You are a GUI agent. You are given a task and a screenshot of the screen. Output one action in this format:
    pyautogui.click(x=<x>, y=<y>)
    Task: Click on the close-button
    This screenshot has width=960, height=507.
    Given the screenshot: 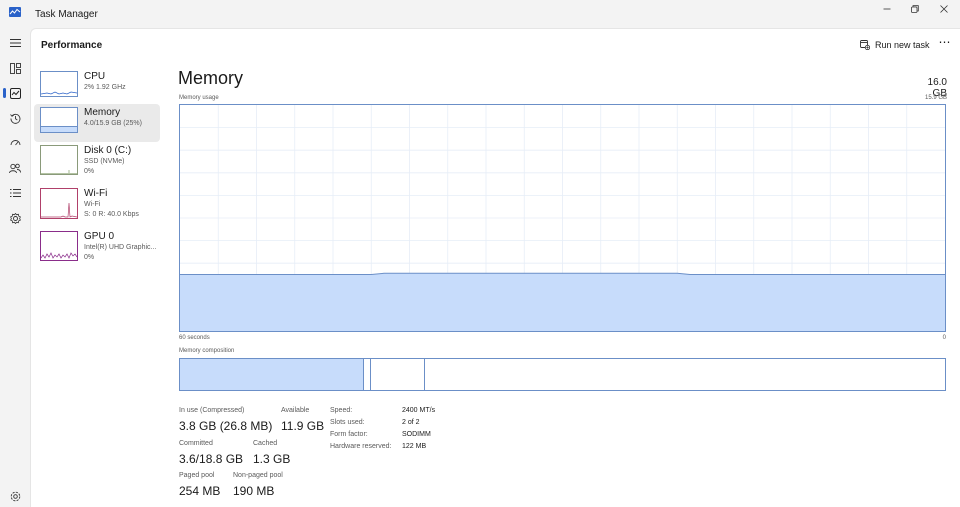 What is the action you would take?
    pyautogui.click(x=944, y=9)
    